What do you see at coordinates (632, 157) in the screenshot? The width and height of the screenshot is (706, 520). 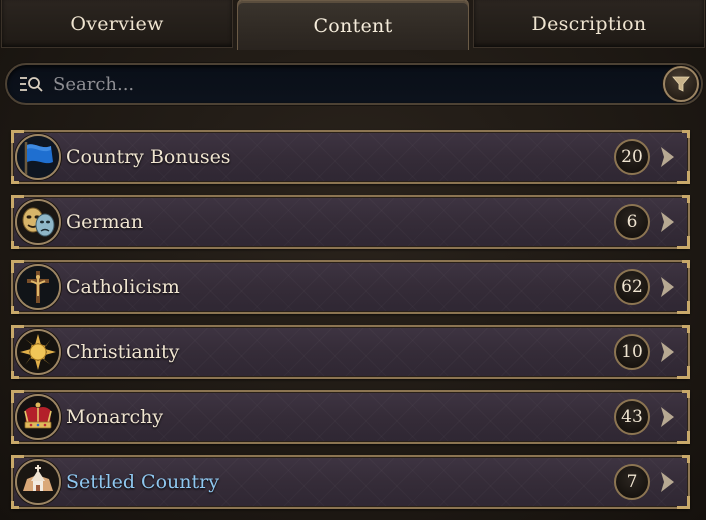 I see `count-badge: 20` at bounding box center [632, 157].